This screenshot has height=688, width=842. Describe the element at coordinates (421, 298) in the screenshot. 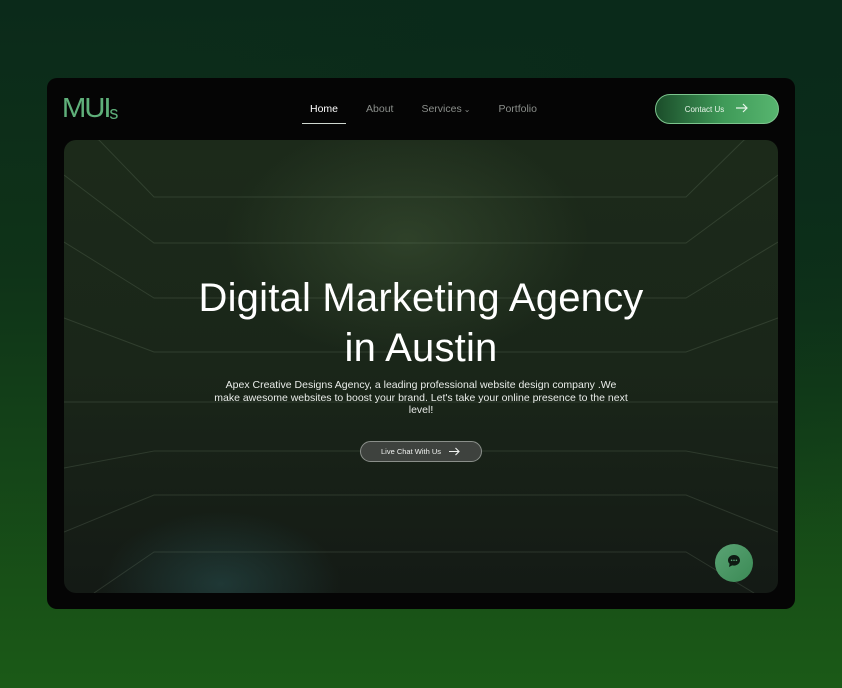

I see `hero-title-line1: Digital Marketing Agency` at that location.